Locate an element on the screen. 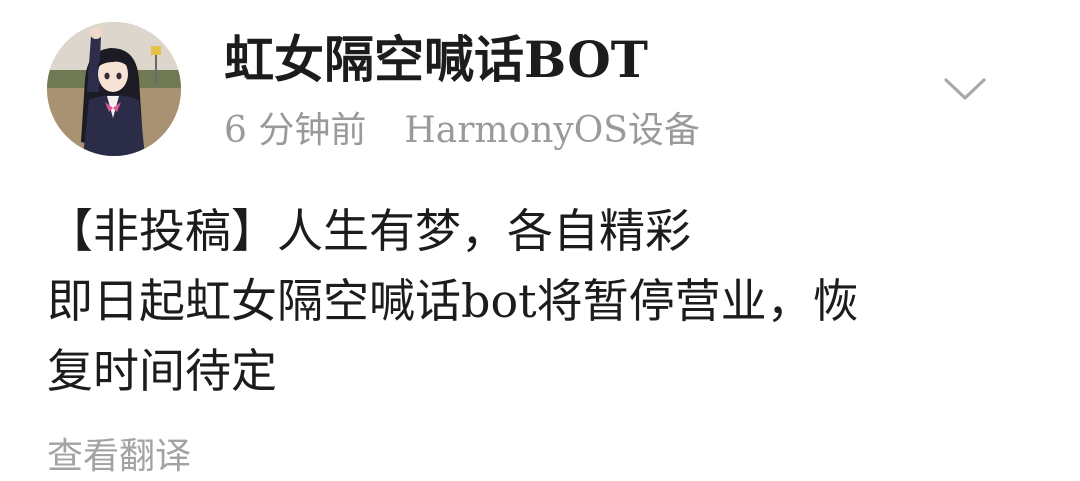 Image resolution: width=1080 pixels, height=481 pixels. avatar-image is located at coordinates (114, 89).